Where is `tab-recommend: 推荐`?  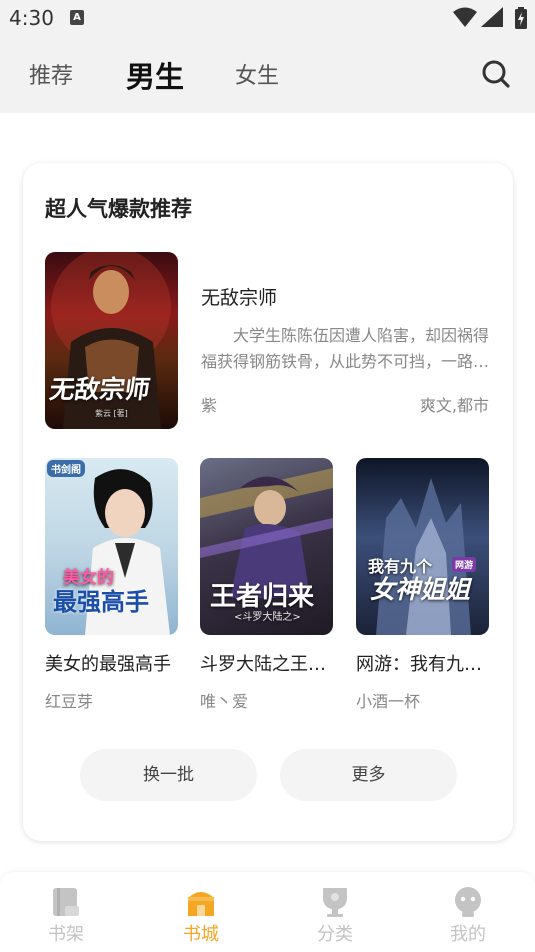
tab-recommend: 推荐 is located at coordinates (51, 74).